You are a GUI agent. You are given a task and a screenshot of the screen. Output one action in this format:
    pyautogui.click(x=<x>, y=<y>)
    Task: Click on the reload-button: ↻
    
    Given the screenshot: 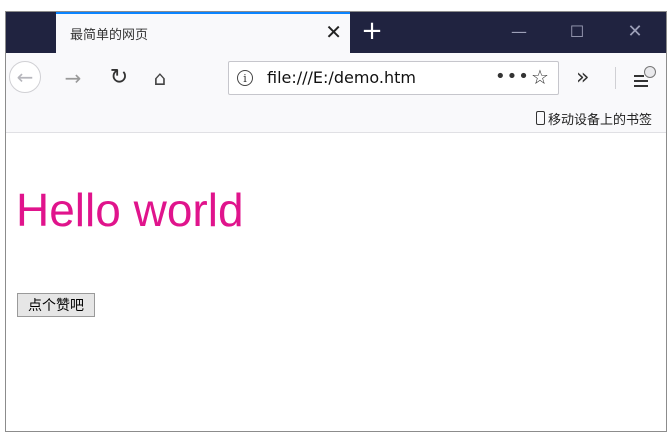 What is the action you would take?
    pyautogui.click(x=119, y=78)
    